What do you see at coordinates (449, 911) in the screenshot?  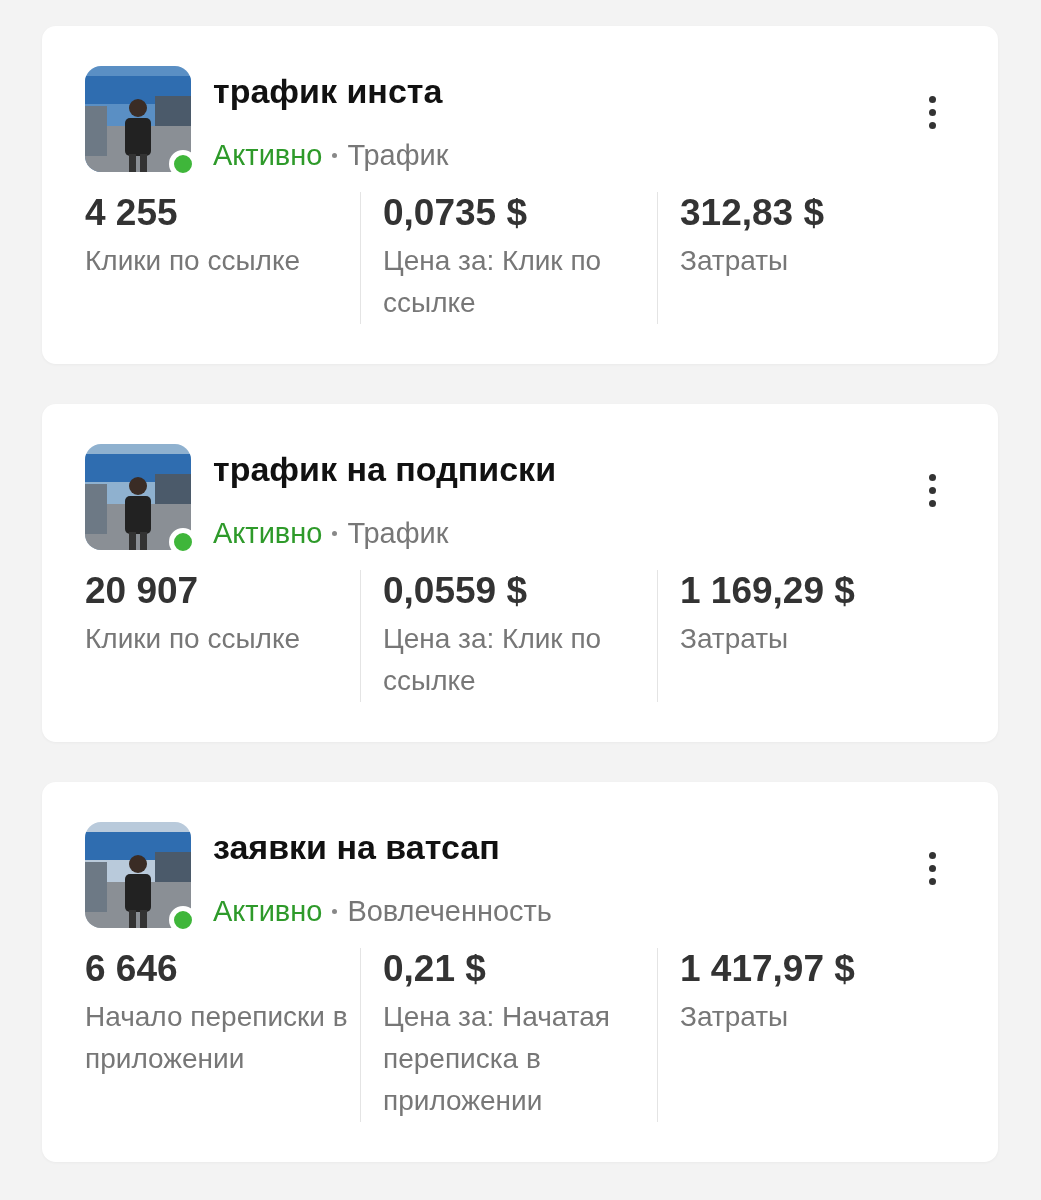 I see `objective-label: Вовлеченность` at bounding box center [449, 911].